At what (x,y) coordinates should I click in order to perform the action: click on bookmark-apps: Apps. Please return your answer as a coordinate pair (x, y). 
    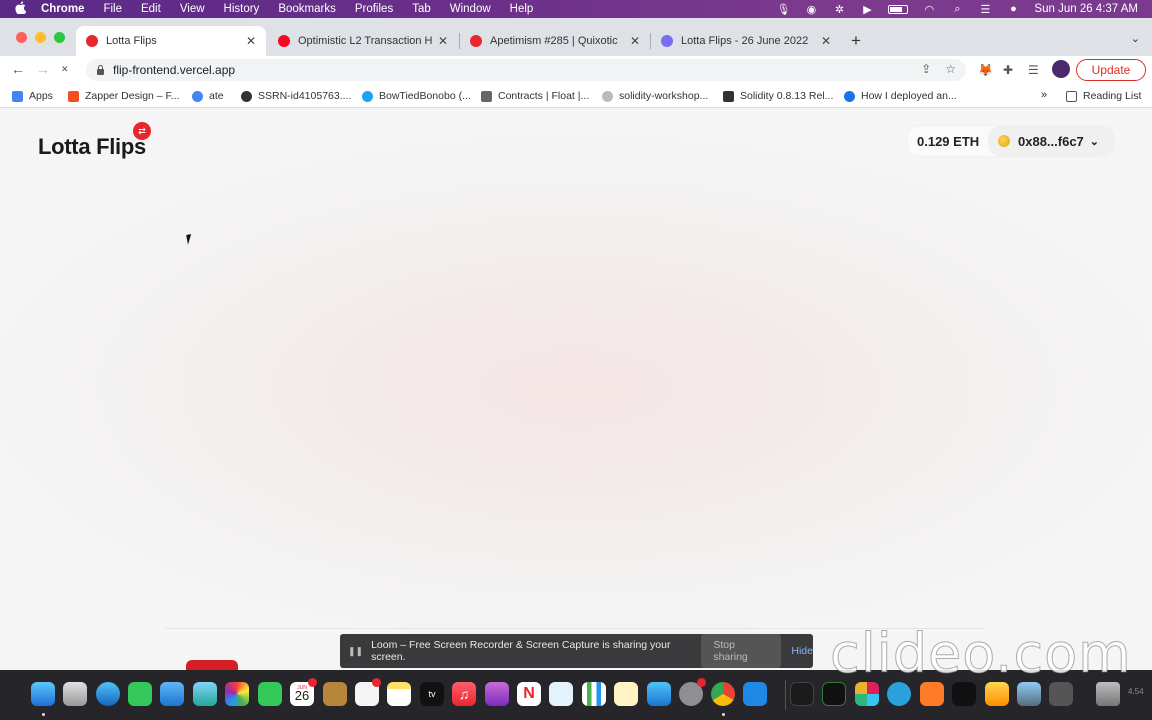
    Looking at the image, I should click on (32, 96).